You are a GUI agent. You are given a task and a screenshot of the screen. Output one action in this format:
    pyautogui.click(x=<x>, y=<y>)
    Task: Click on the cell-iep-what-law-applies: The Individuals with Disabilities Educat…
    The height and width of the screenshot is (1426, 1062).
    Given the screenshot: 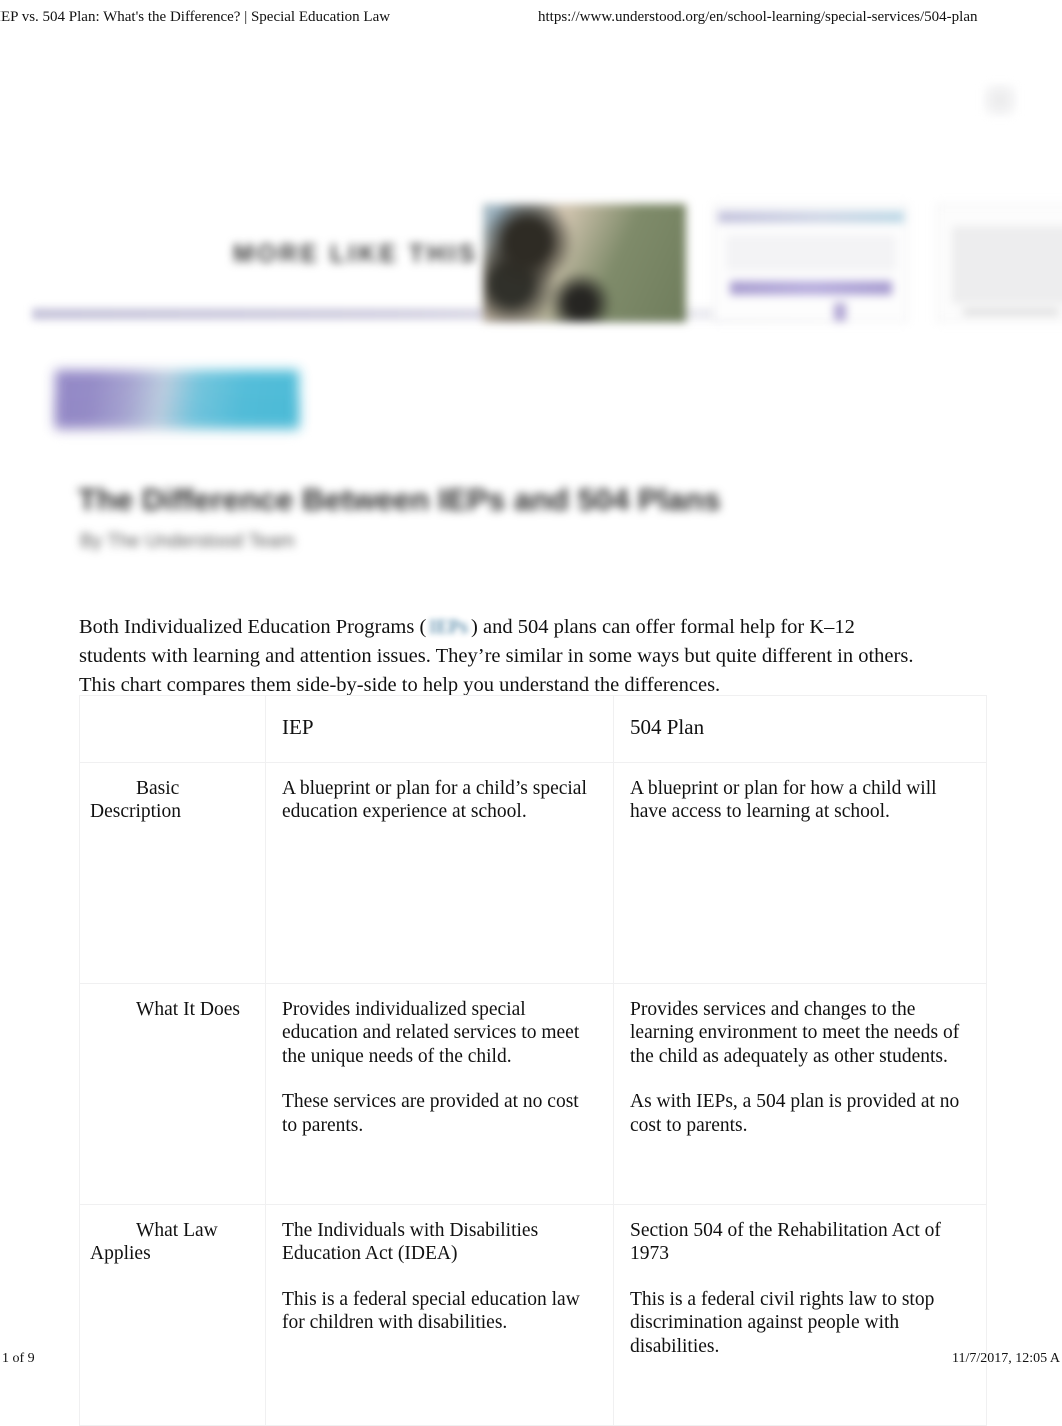 What is the action you would take?
    pyautogui.click(x=439, y=1314)
    